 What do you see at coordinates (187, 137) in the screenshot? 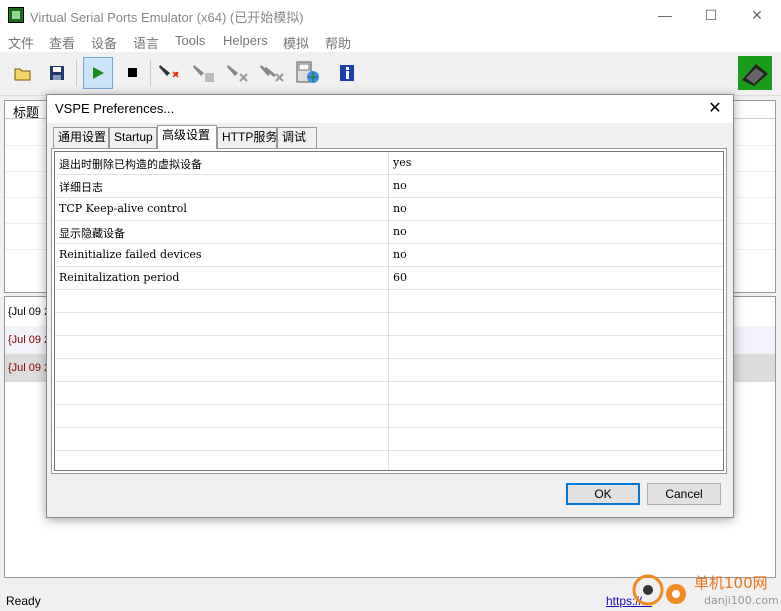
I see `tab-advanced: 高级设置` at bounding box center [187, 137].